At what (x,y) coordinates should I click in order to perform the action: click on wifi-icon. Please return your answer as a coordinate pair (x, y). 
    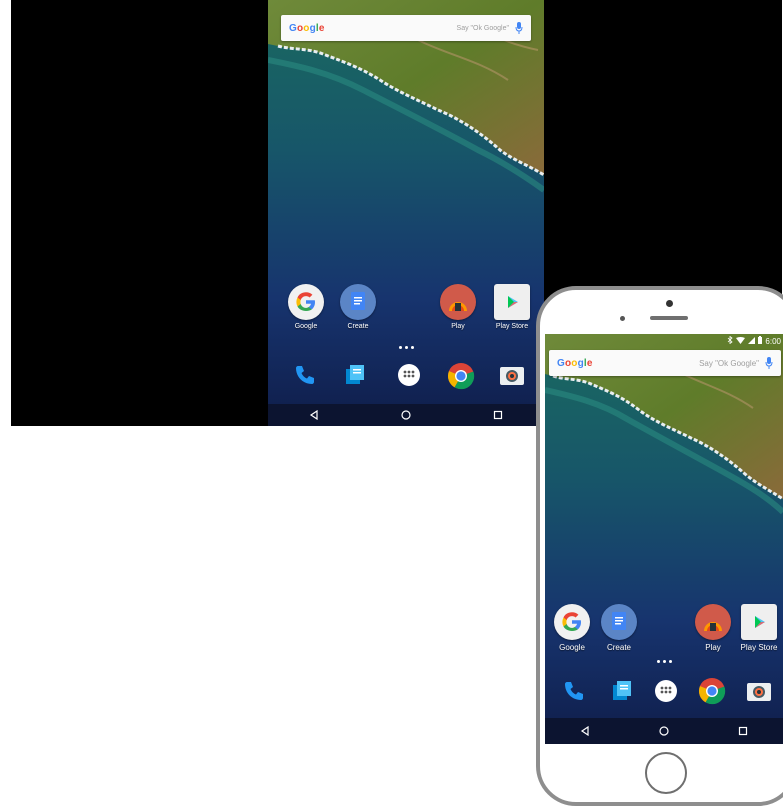
    Looking at the image, I should click on (741, 341).